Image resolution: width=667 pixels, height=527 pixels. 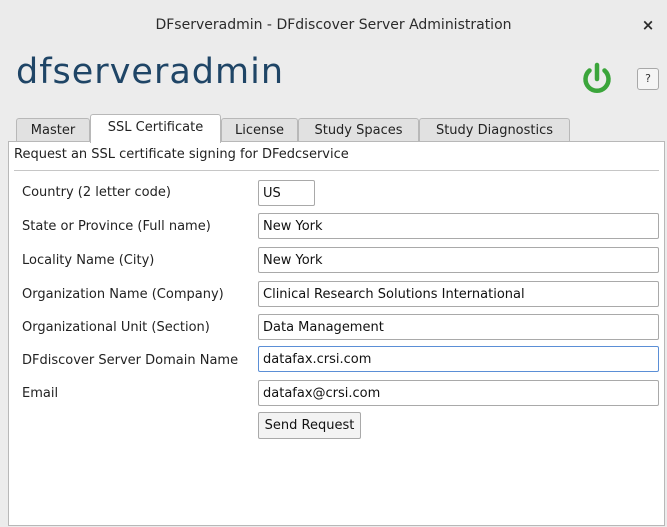 I want to click on send-request-button: Send Request, so click(x=309, y=425).